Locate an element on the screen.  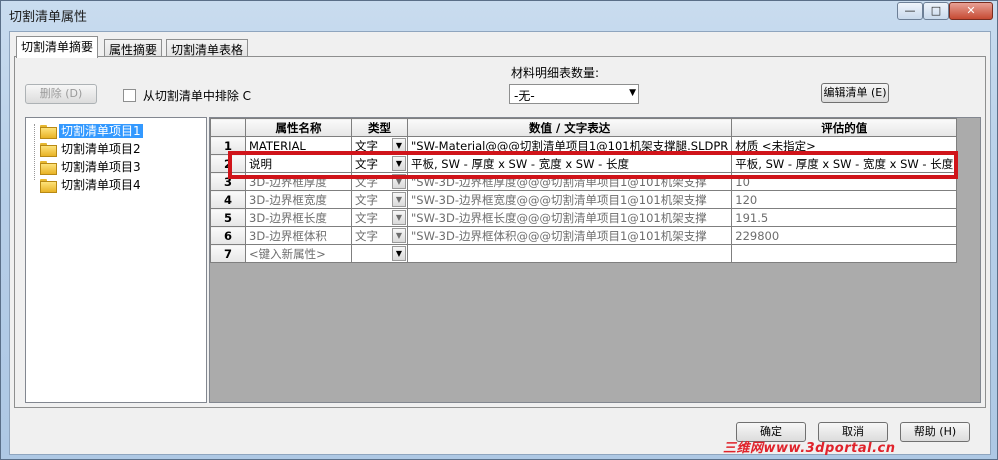
expression-cell: "SW-3D-边界框长度@@@切割清单项目1@101机架支撑 is located at coordinates (569, 217).